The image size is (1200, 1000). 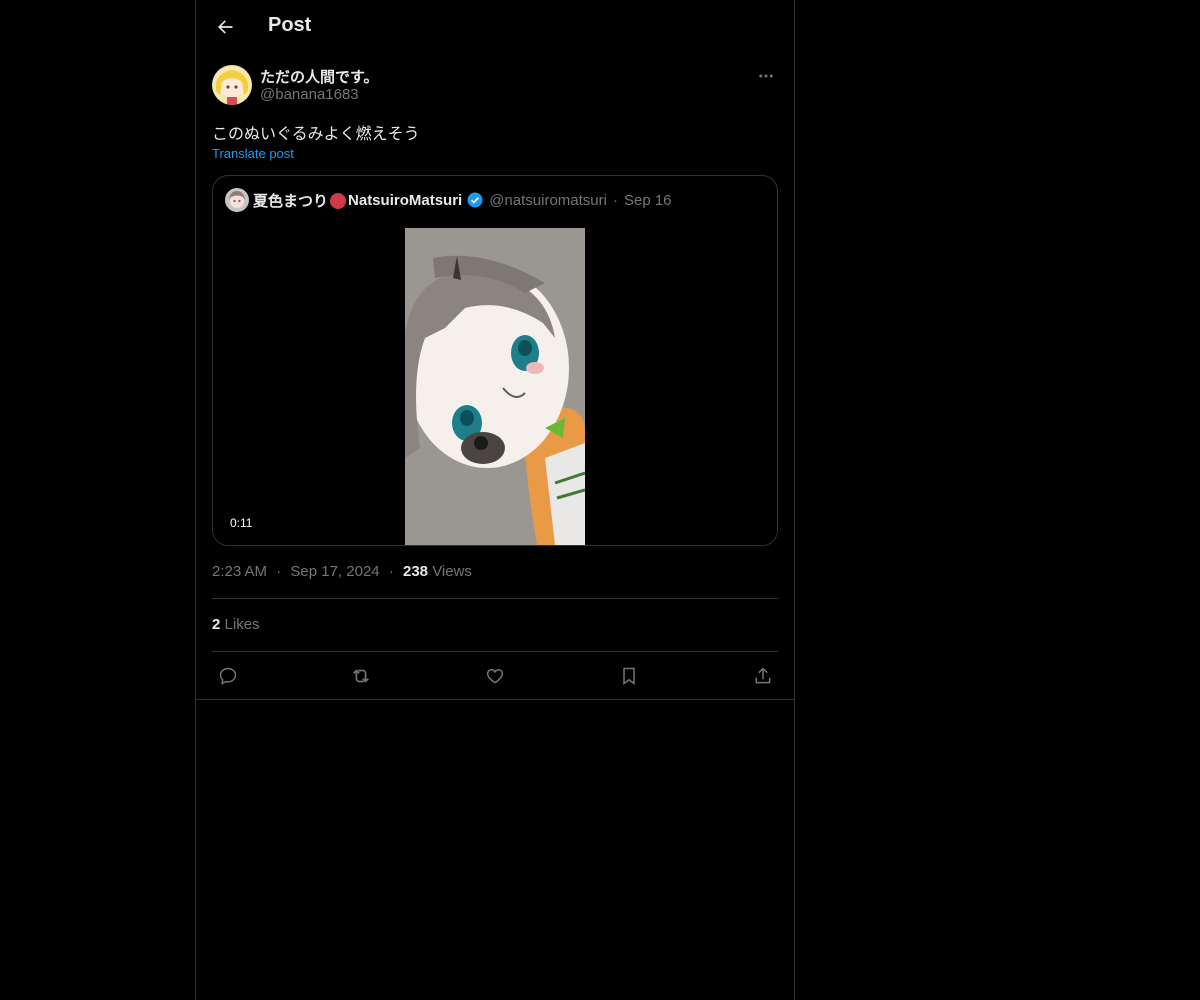 I want to click on bookmark-icon, so click(x=629, y=676).